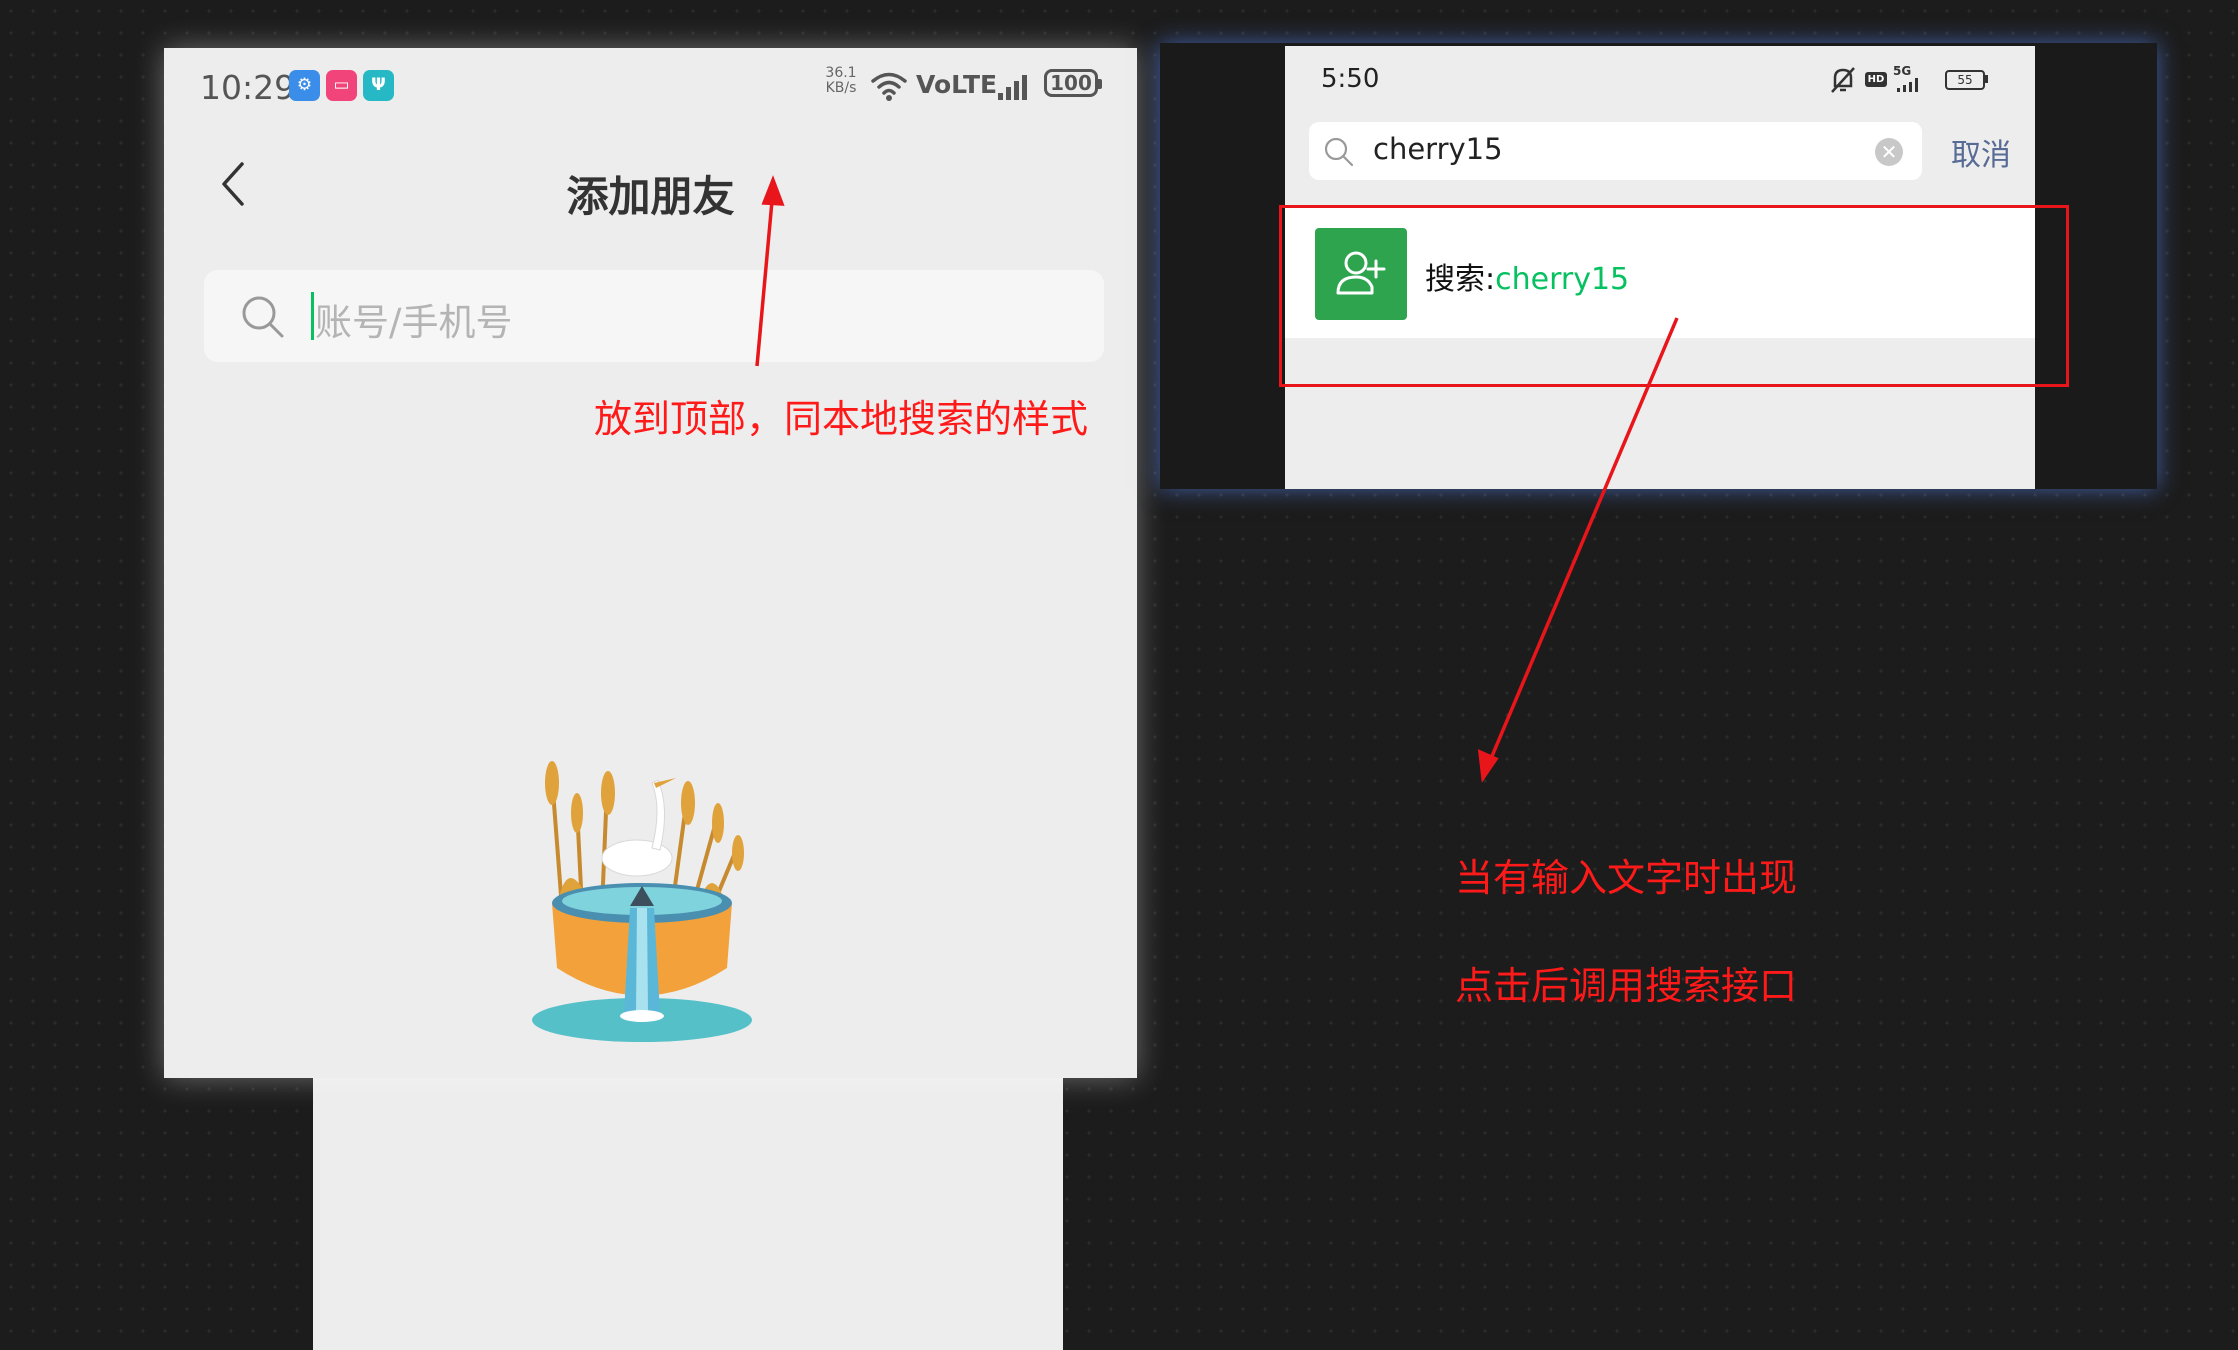 The height and width of the screenshot is (1350, 2238). I want to click on up-arrowhead, so click(773, 190).